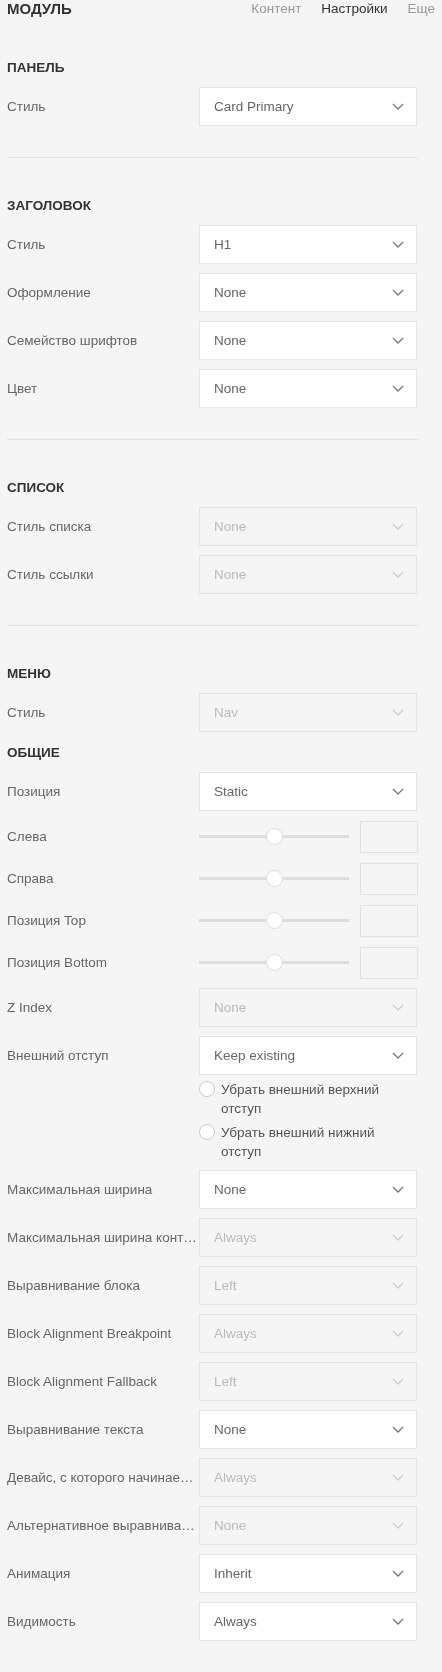  Describe the element at coordinates (58, 1055) in the screenshot. I see `field-label: Внешний отступ` at that location.